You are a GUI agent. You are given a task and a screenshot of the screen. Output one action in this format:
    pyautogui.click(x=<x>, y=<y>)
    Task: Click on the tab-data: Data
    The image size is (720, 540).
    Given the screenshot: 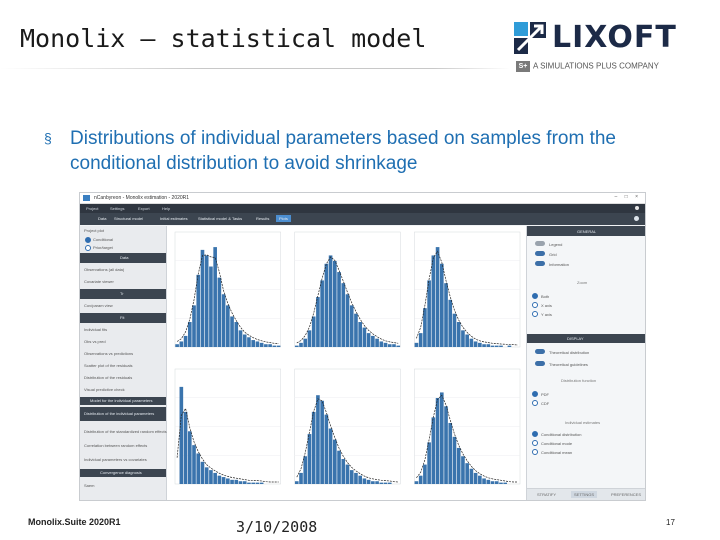 What is the action you would take?
    pyautogui.click(x=102, y=218)
    